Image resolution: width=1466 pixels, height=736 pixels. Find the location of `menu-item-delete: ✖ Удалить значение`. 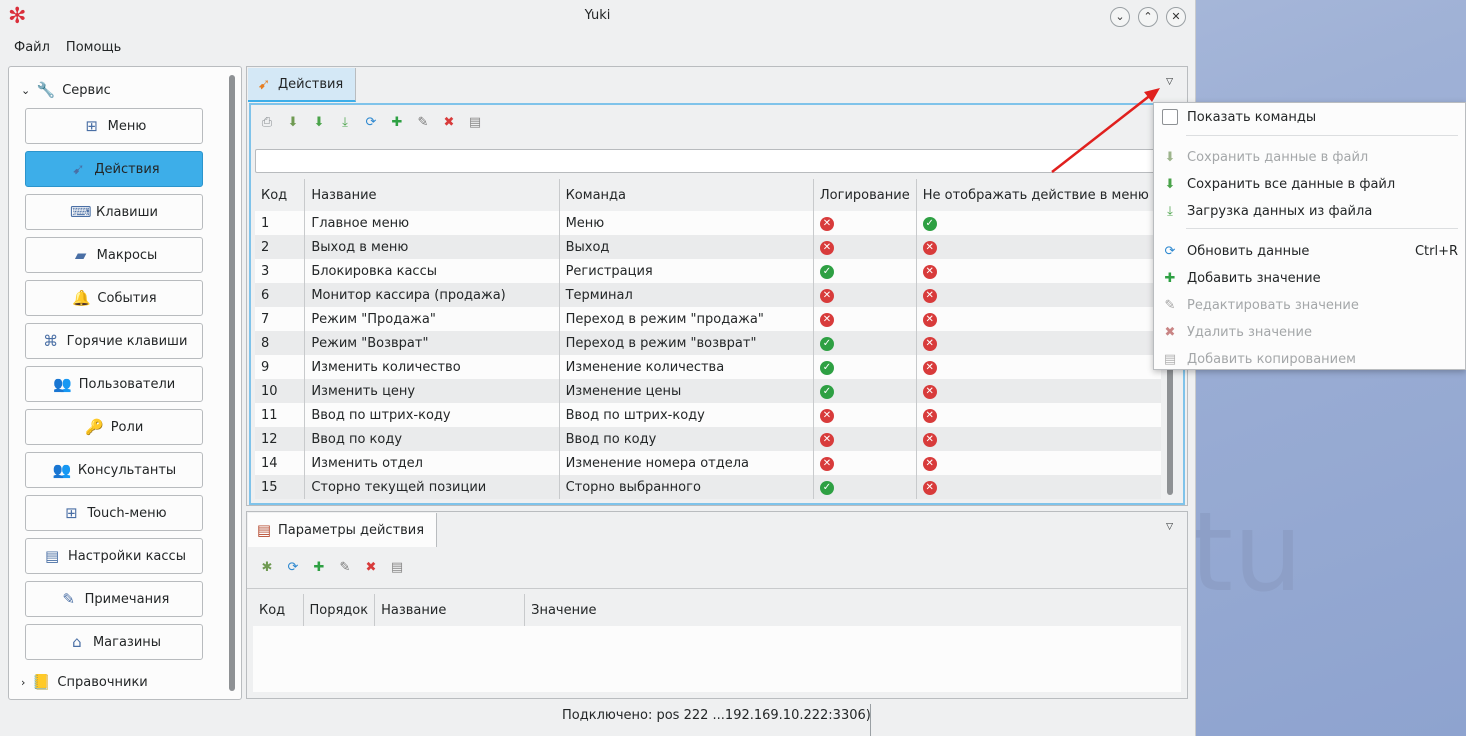

menu-item-delete: ✖ Удалить значение is located at coordinates (1310, 332).